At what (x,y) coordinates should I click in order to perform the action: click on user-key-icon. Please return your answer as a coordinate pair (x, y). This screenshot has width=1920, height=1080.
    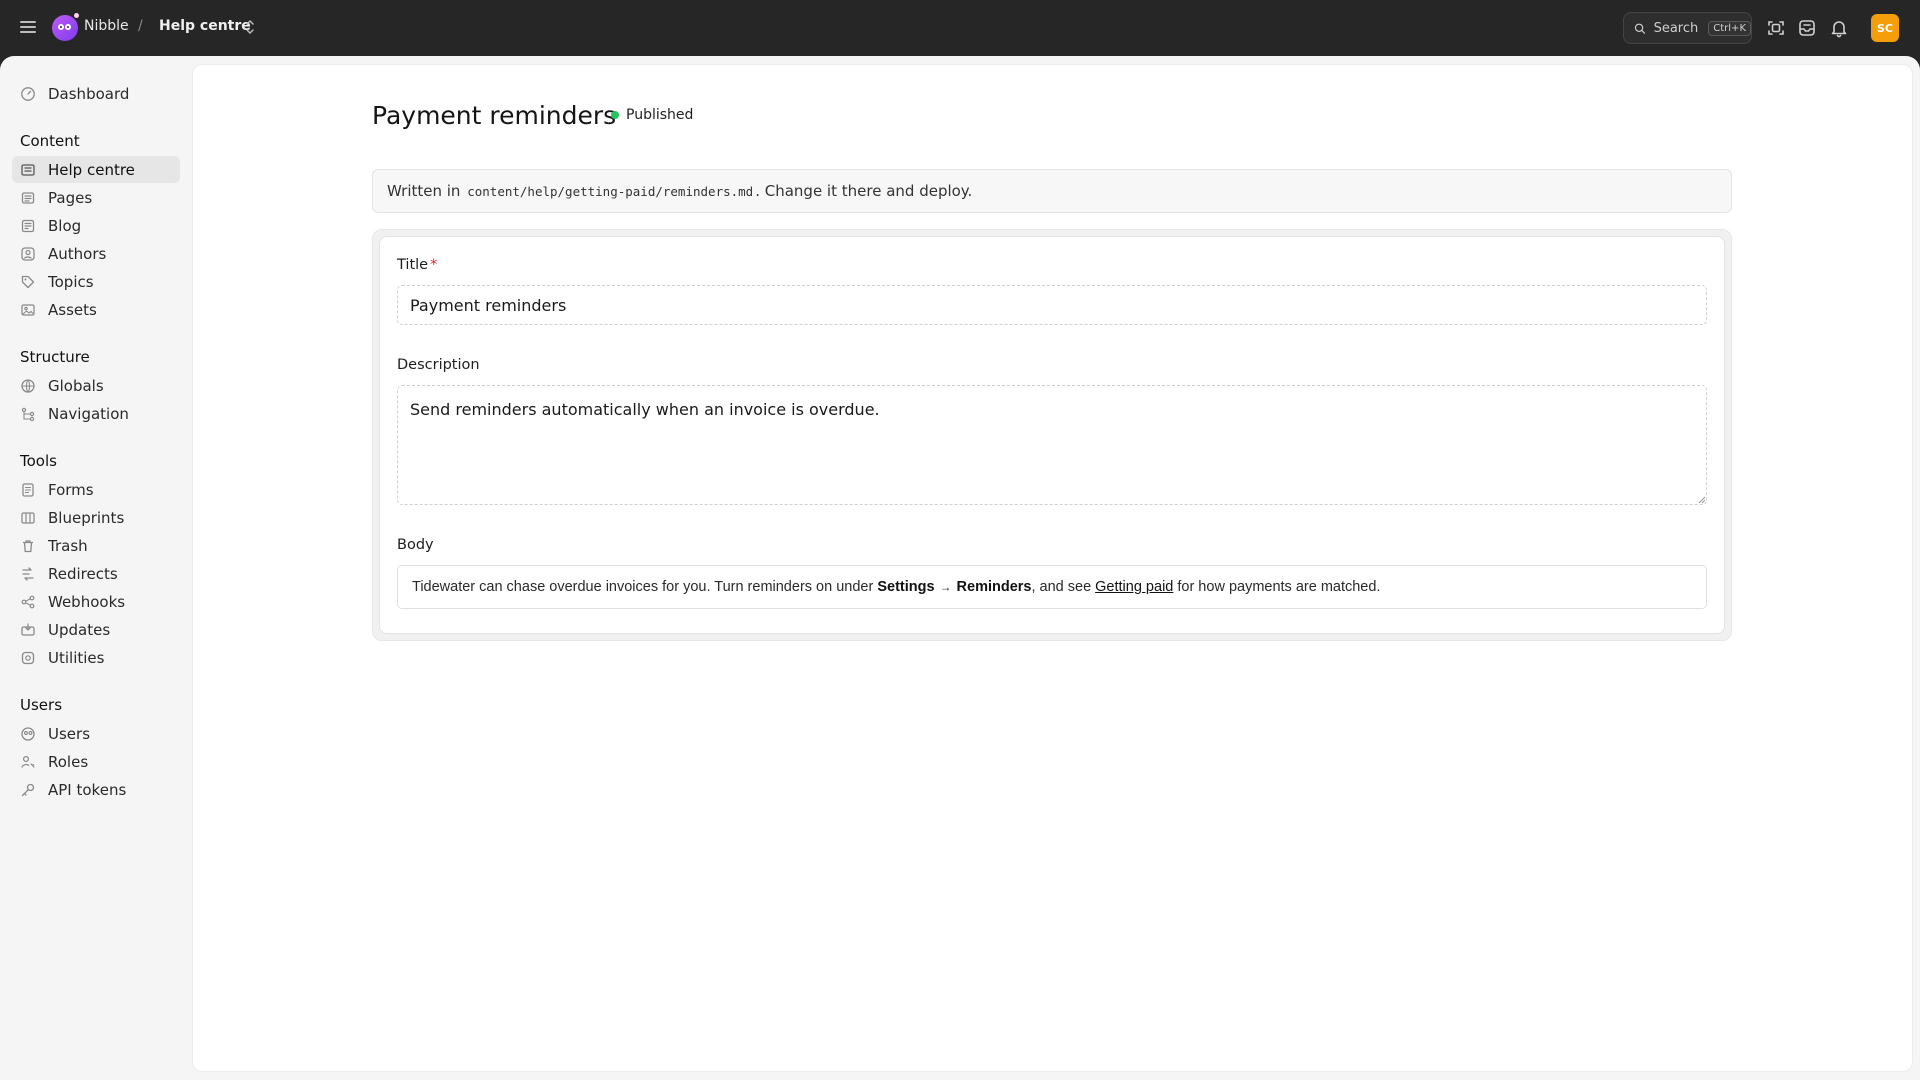
    Looking at the image, I should click on (28, 761).